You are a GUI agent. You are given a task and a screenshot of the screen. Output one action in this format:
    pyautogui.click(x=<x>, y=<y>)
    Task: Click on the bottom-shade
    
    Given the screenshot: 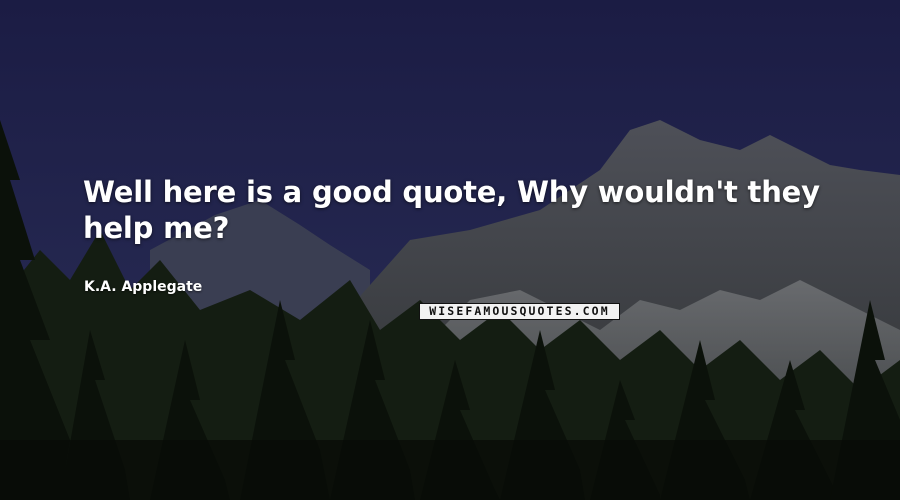 What is the action you would take?
    pyautogui.click(x=450, y=470)
    